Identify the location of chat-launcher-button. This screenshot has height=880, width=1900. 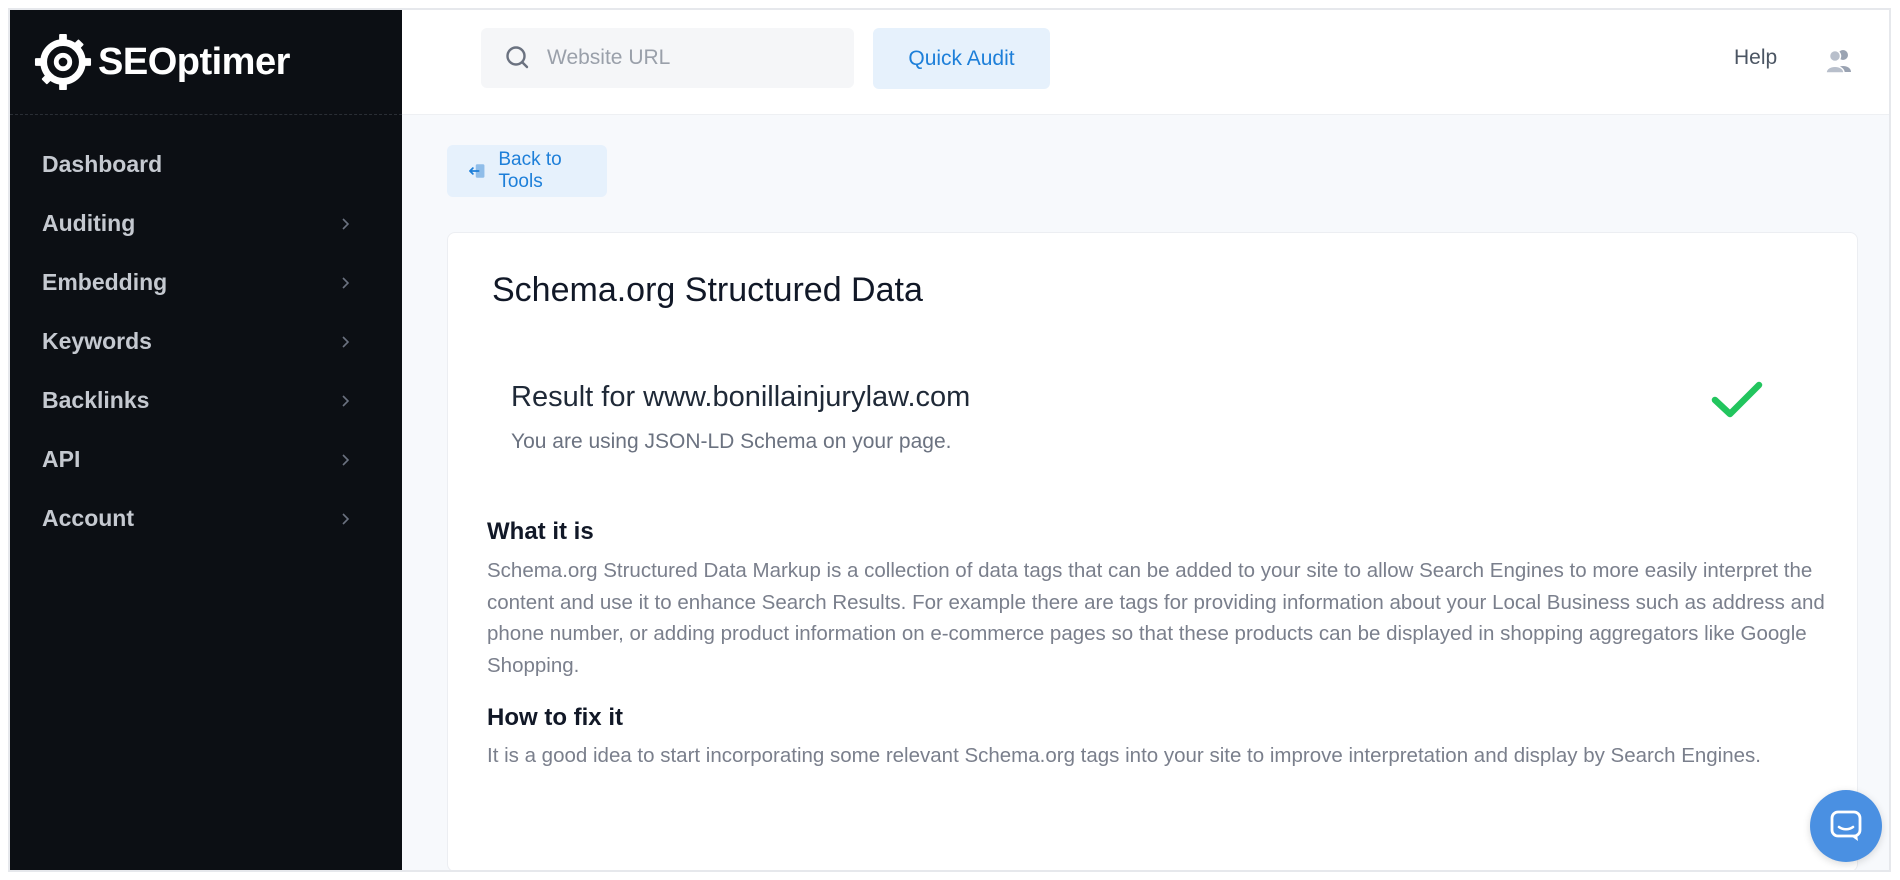
(1846, 826).